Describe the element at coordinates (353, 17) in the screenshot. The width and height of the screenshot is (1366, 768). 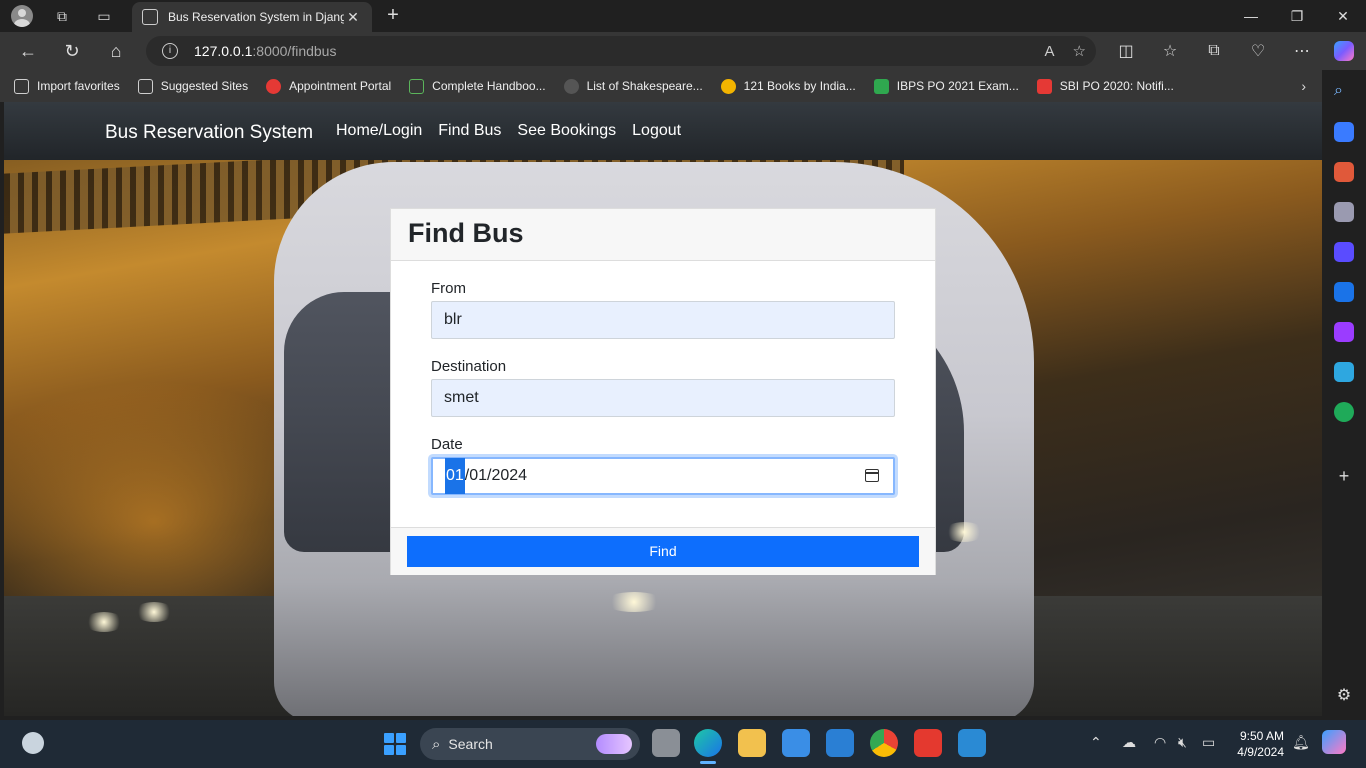
I see `tab-close-icon: ✕` at that location.